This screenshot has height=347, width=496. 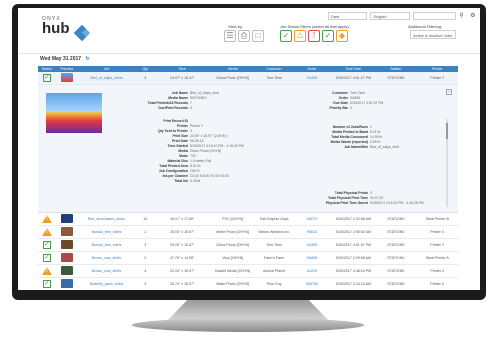 I want to click on search-input, so click(x=434, y=16).